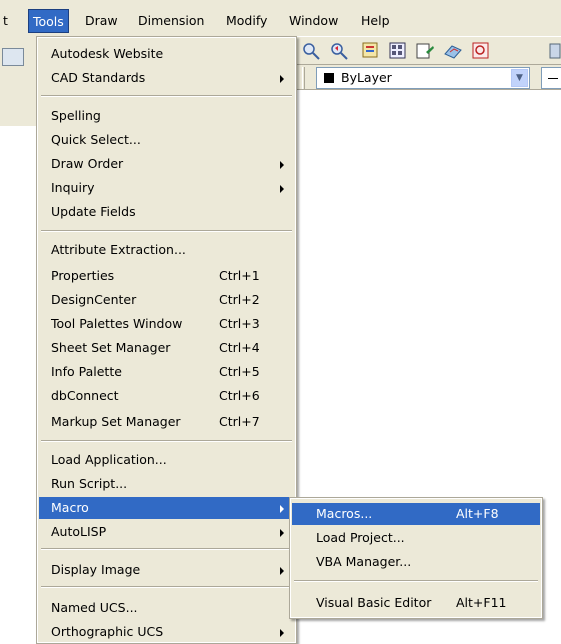  What do you see at coordinates (13, 57) in the screenshot?
I see `new-icon` at bounding box center [13, 57].